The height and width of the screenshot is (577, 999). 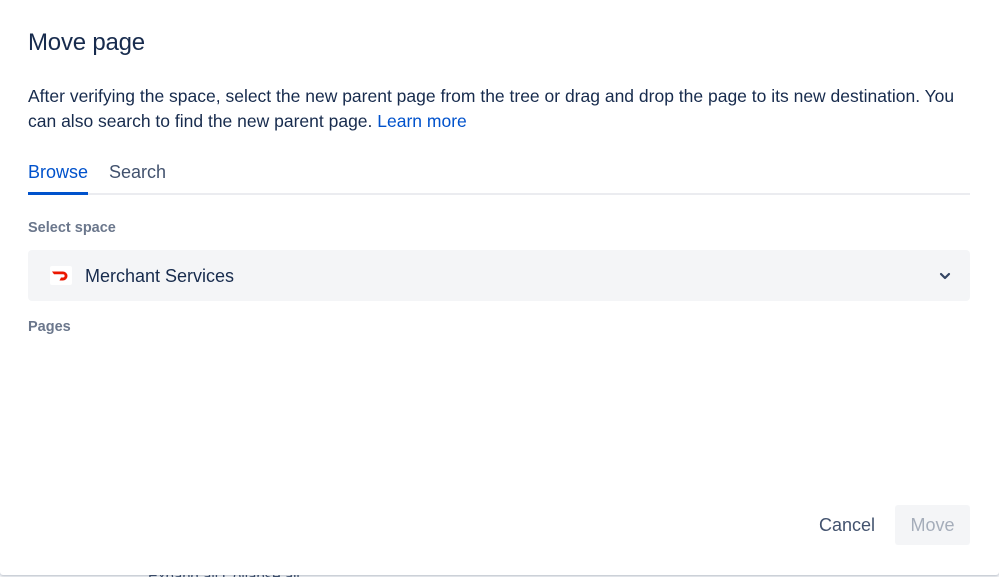 I want to click on pages-label: Pages, so click(x=49, y=327).